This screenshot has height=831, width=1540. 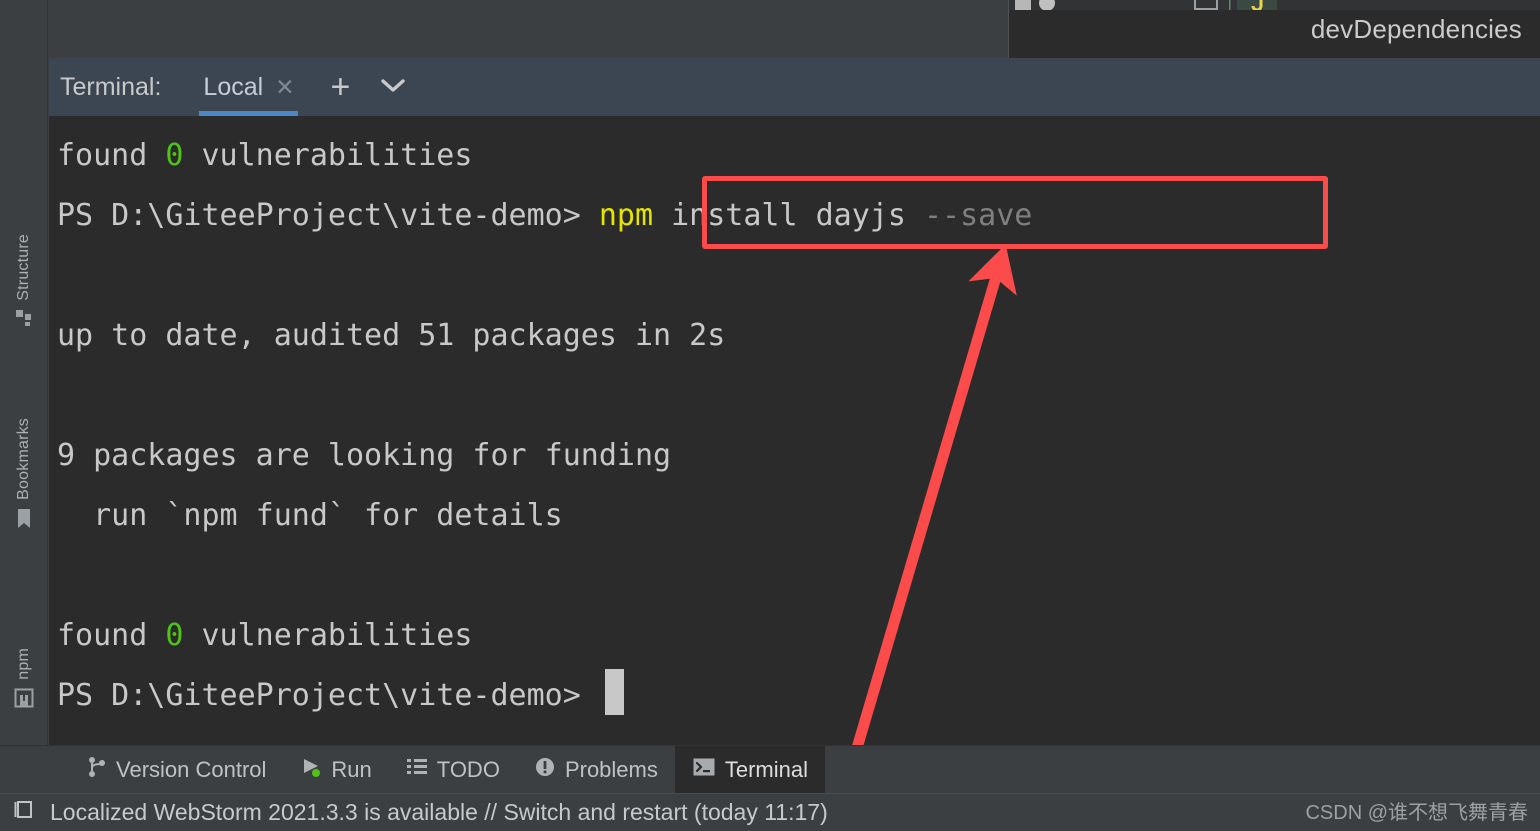 I want to click on tool-button-todo-label: TODO, so click(x=468, y=769).